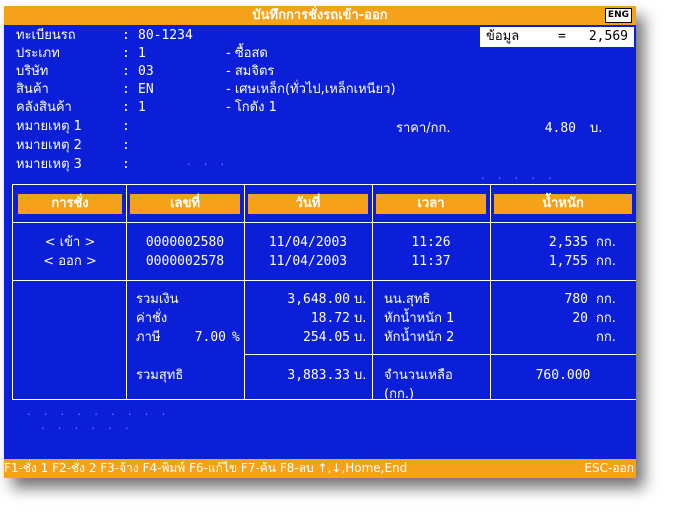  I want to click on total-value: 3,648.00, so click(318, 299).